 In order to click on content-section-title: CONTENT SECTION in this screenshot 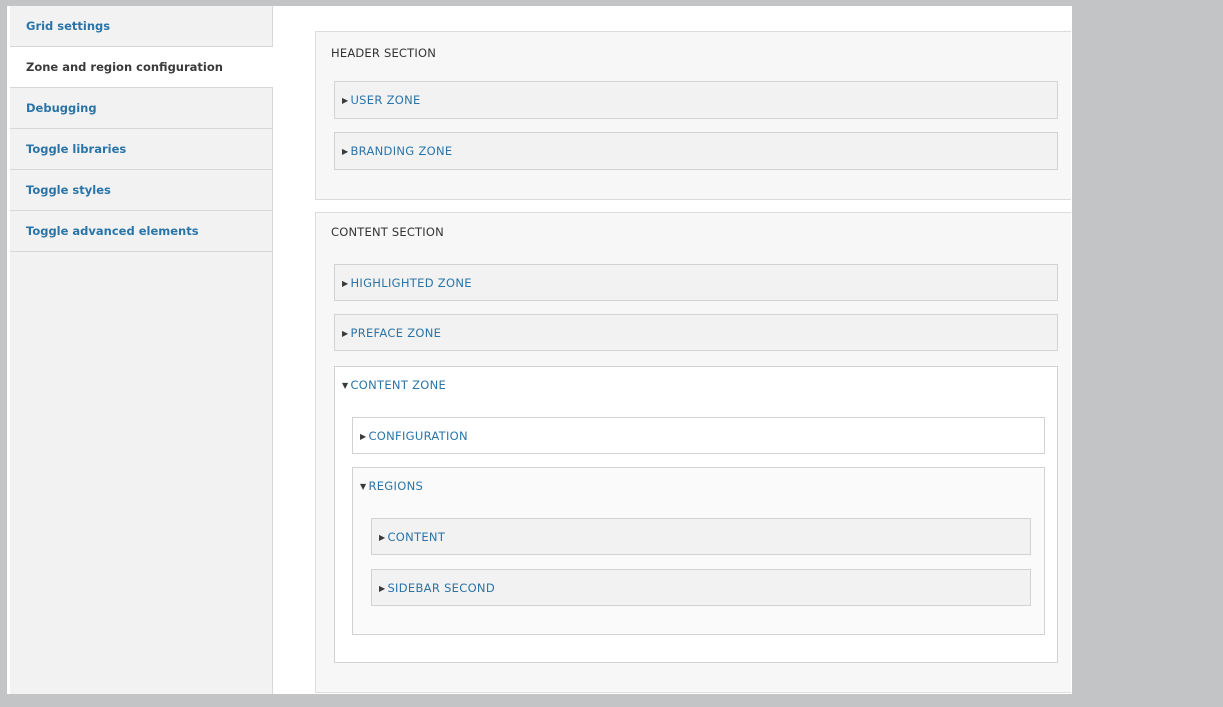, I will do `click(387, 232)`.